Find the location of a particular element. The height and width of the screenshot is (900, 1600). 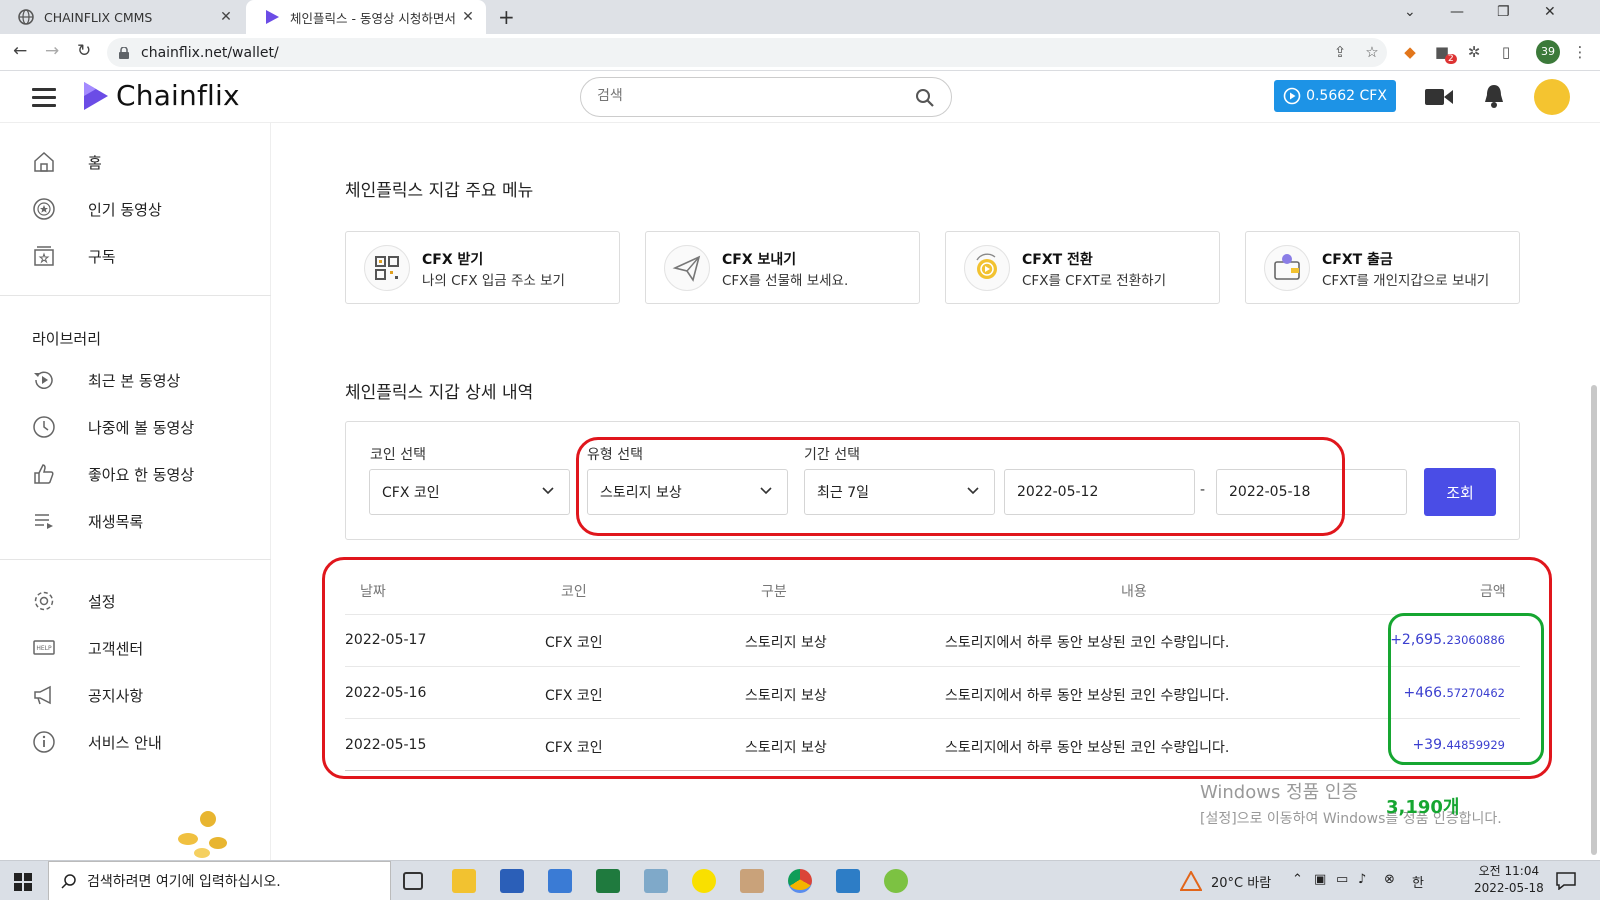

sidebar-item-subscribe: 구독 is located at coordinates (74, 256).